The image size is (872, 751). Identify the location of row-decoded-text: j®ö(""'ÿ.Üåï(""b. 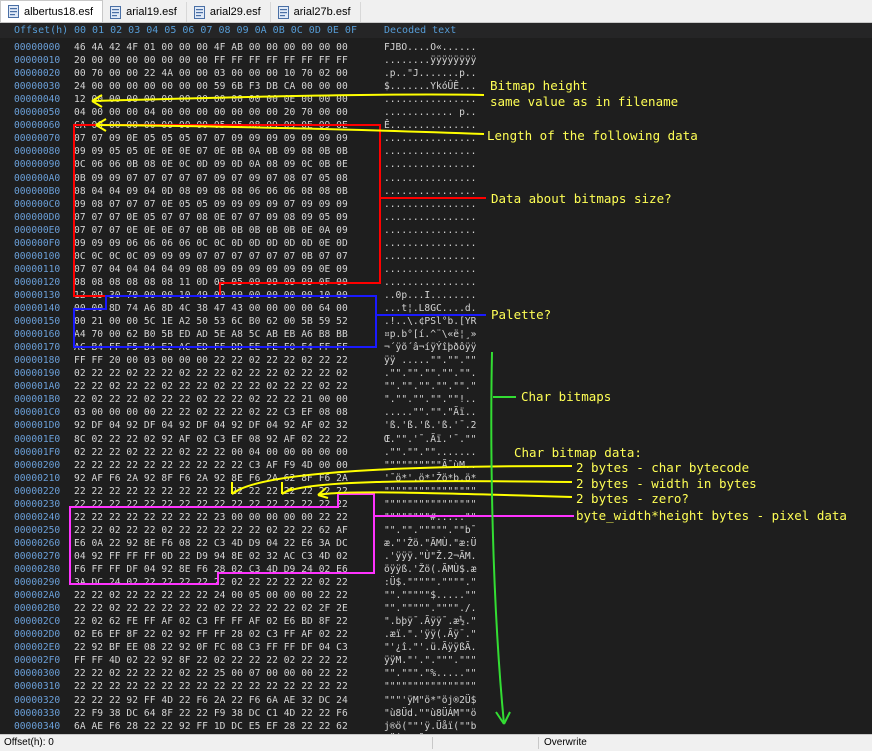
(430, 726).